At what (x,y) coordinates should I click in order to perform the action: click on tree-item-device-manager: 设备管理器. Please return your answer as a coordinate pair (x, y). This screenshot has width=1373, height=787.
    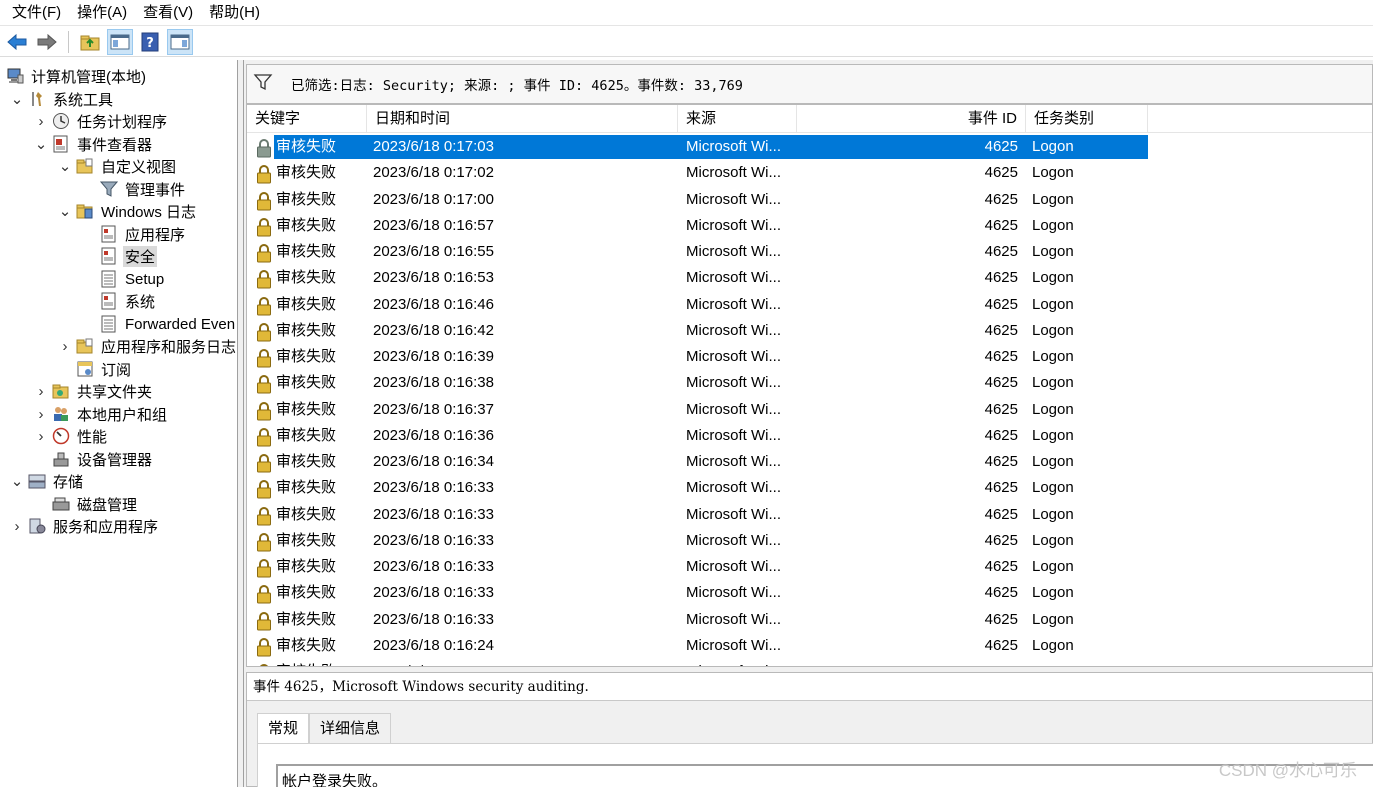
    Looking at the image, I should click on (103, 459).